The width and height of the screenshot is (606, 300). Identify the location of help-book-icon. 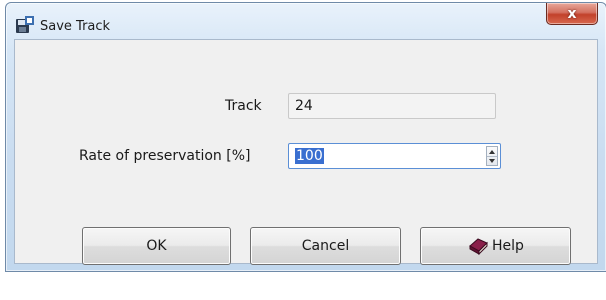
(478, 246).